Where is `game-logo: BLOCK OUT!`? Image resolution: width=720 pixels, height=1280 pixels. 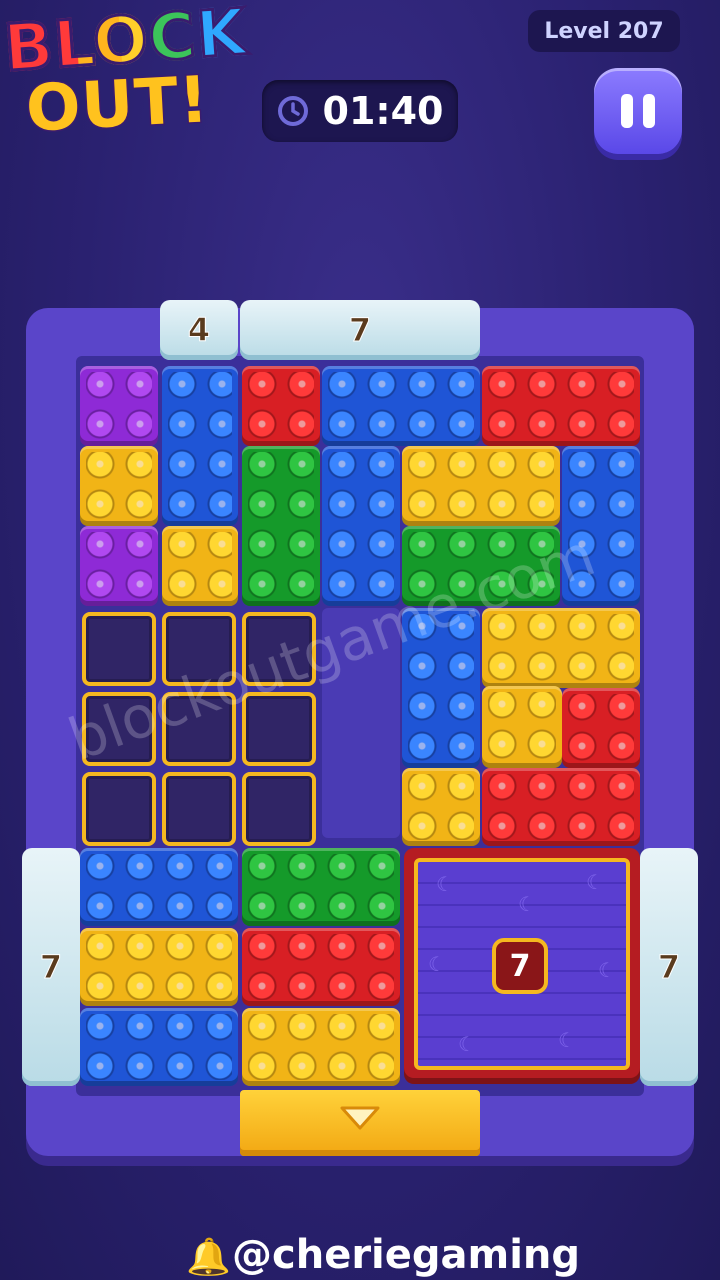 game-logo: BLOCK OUT! is located at coordinates (135, 80).